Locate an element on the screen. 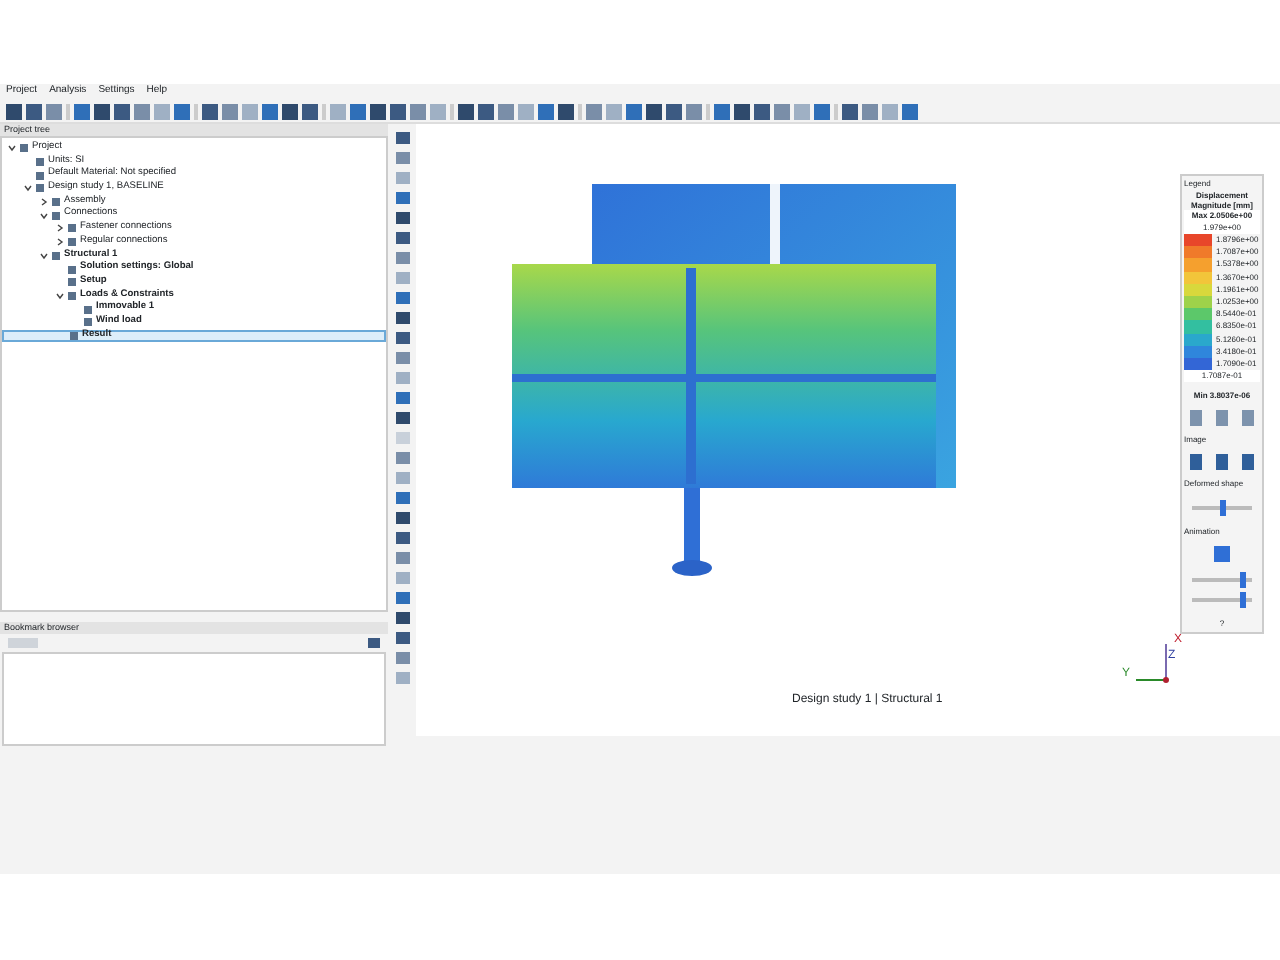 This screenshot has height=960, width=1280. chevron-right-icon is located at coordinates (44, 202).